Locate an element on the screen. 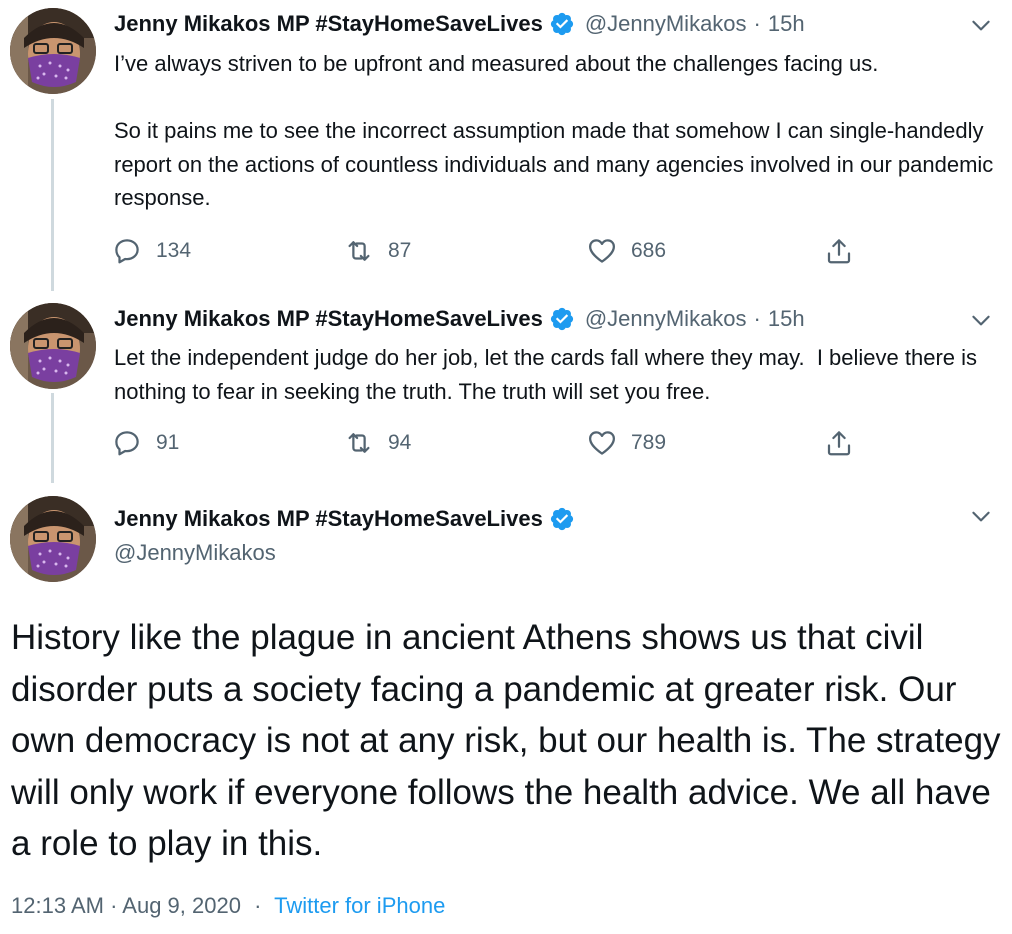  reply-button: 134 is located at coordinates (151, 251).